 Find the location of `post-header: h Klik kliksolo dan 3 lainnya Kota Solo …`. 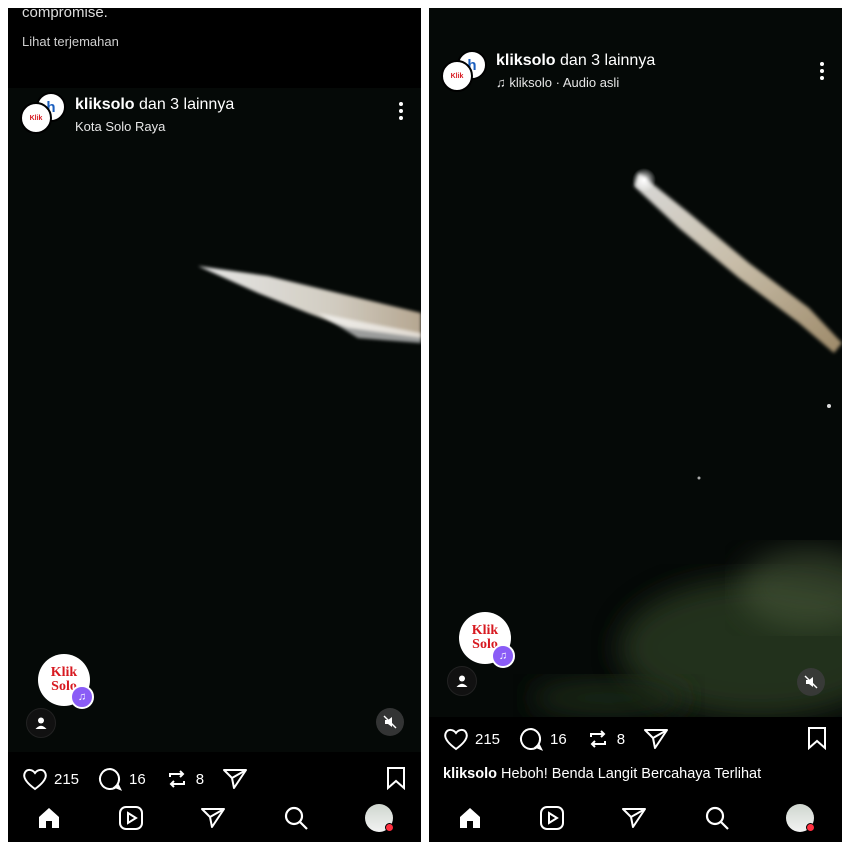

post-header: h Klik kliksolo dan 3 lainnya Kota Solo … is located at coordinates (214, 122).